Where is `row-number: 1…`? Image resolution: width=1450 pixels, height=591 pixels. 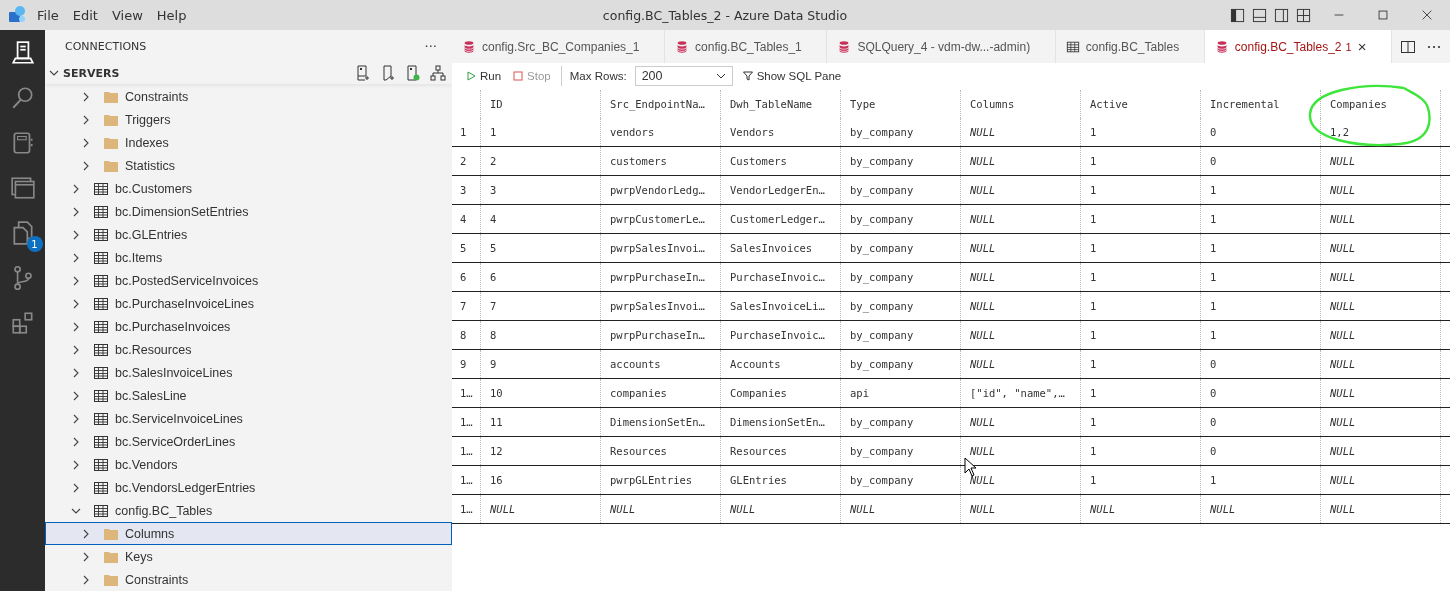 row-number: 1… is located at coordinates (466, 422).